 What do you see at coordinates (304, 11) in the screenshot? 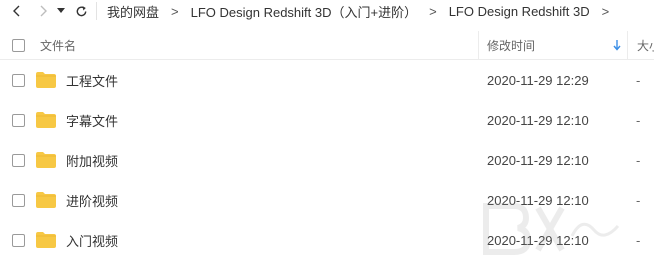
I see `breadcrumb-item: LFO Design Redshift 3D（入门+进阶）` at bounding box center [304, 11].